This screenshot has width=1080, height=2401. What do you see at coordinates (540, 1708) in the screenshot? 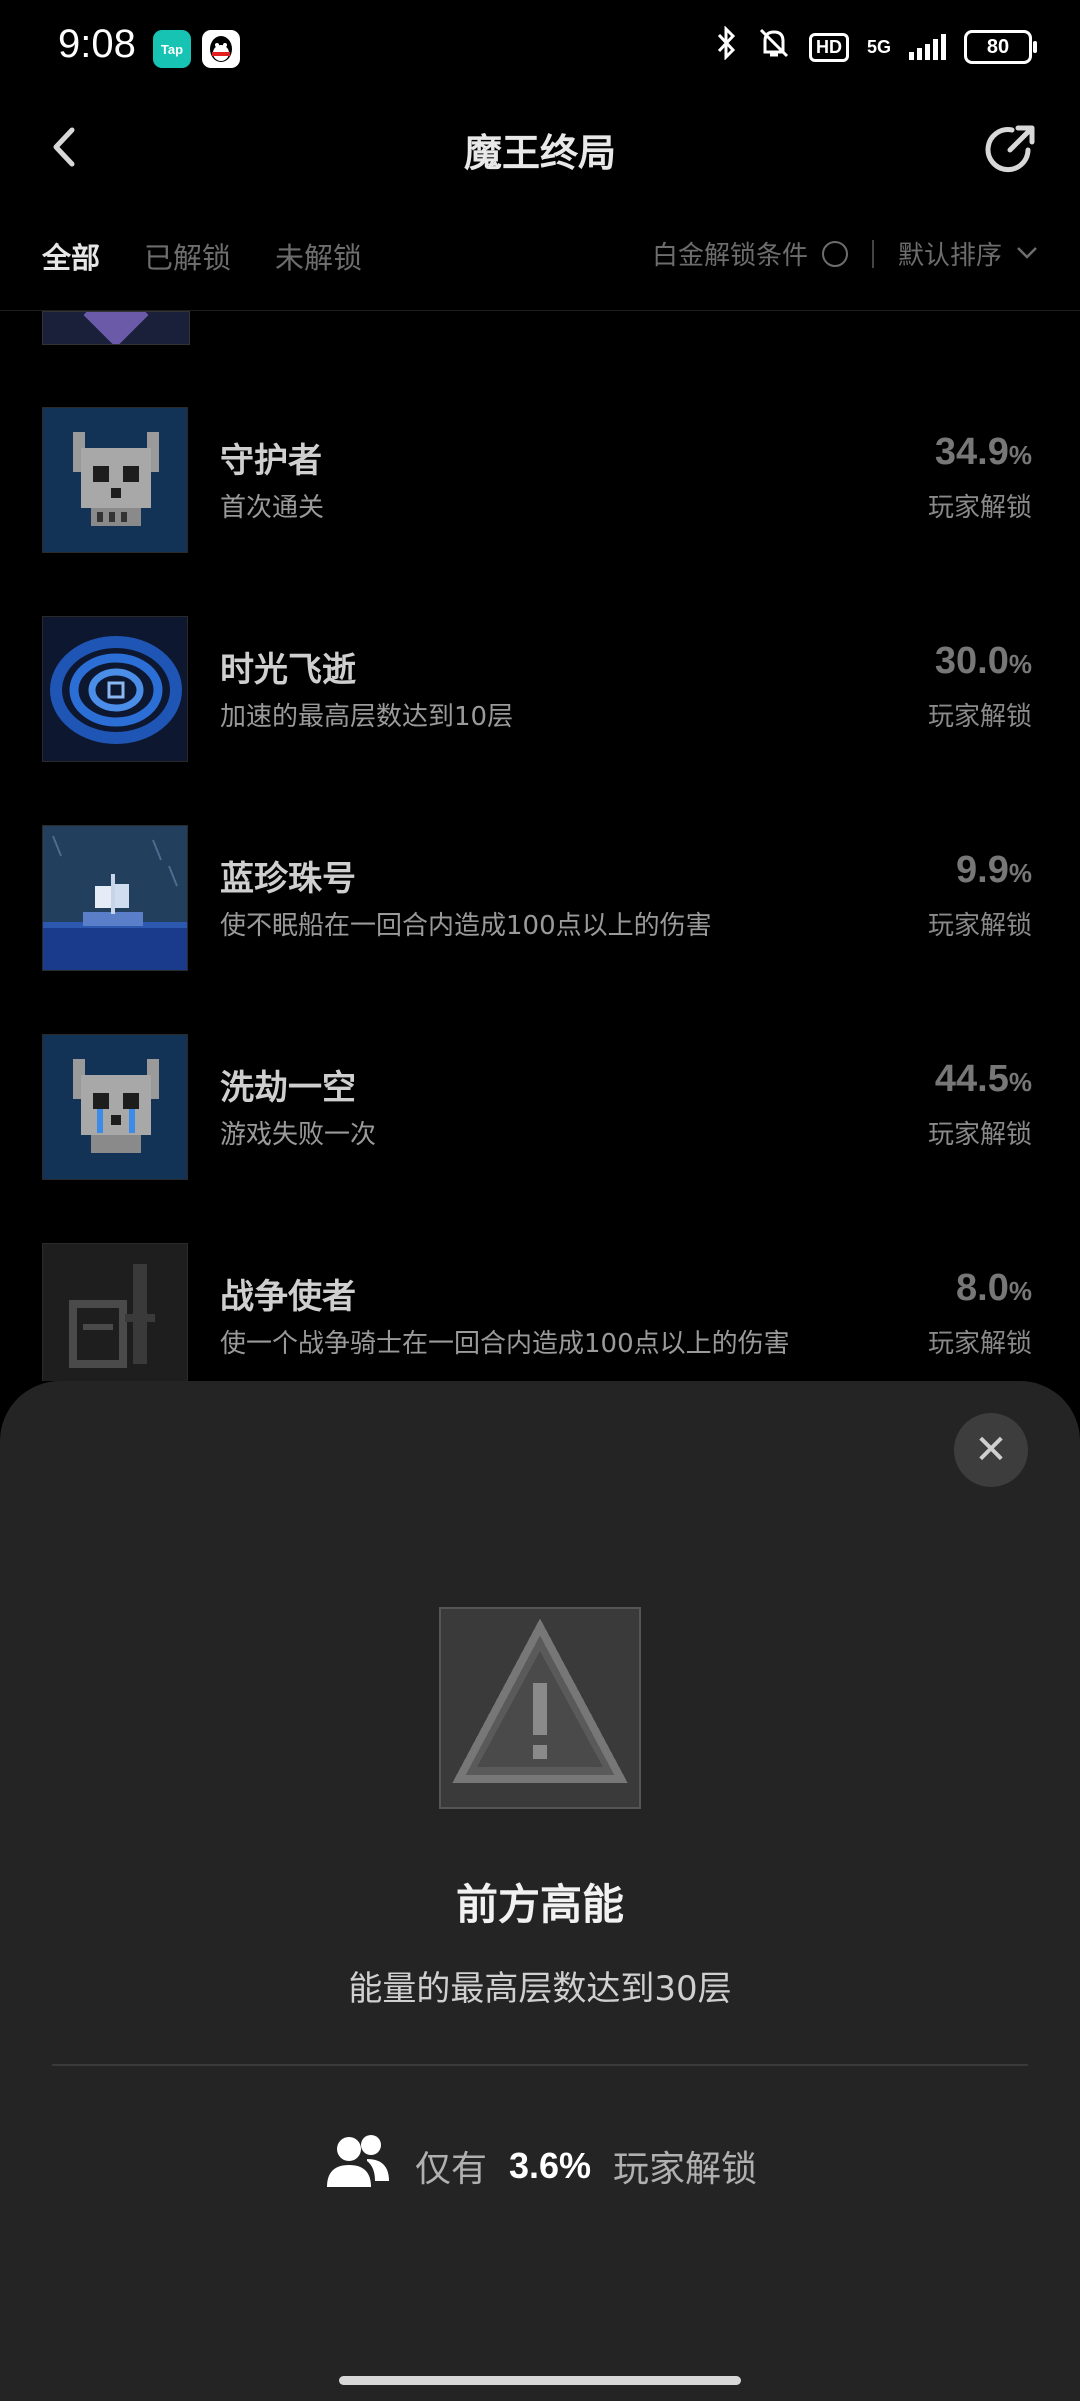
I see `warning-icon` at bounding box center [540, 1708].